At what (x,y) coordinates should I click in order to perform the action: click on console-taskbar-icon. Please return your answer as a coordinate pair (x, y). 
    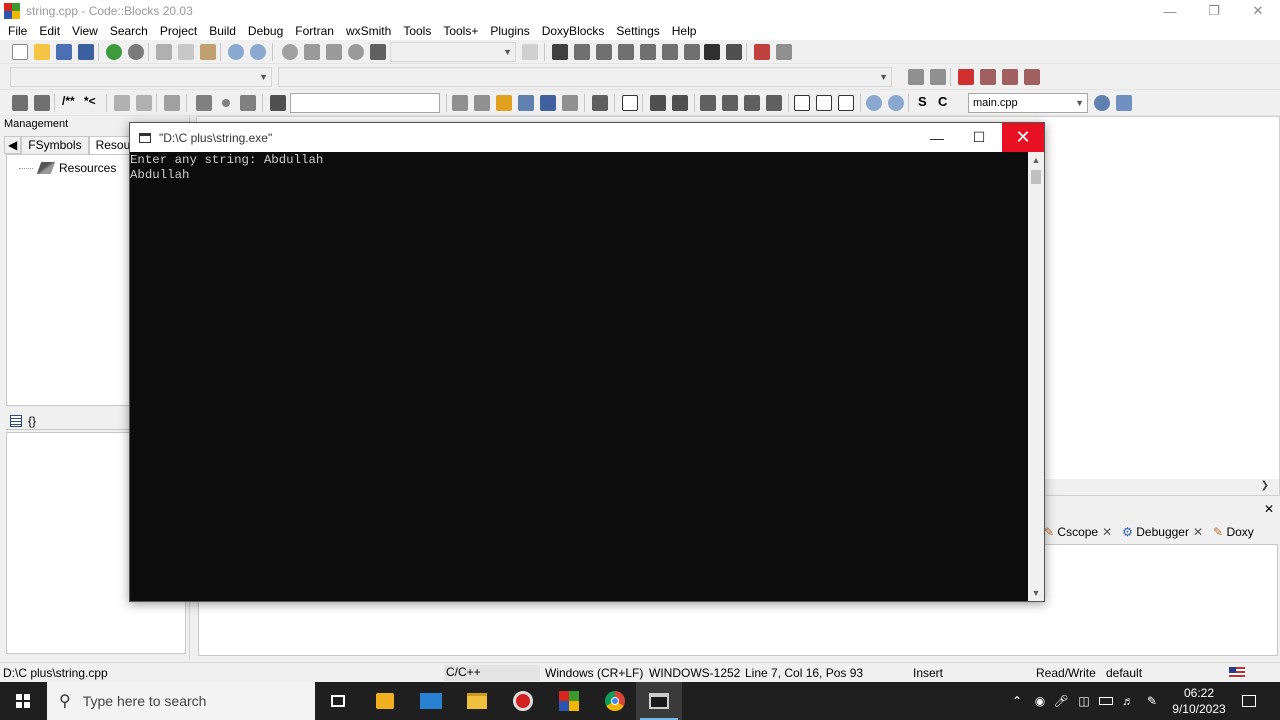
    Looking at the image, I should click on (659, 701).